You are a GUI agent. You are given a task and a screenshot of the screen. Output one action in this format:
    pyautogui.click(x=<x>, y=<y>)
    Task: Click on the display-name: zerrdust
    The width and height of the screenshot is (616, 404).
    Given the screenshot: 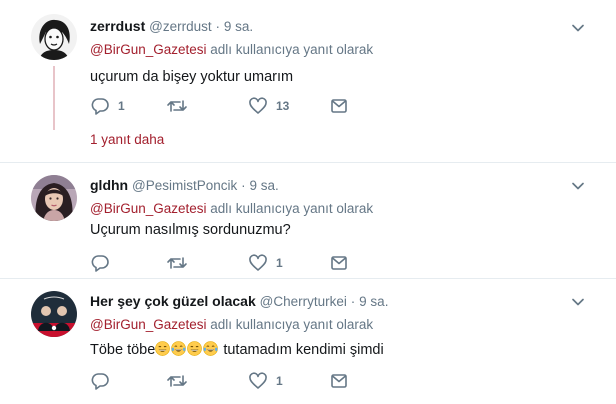 What is the action you would take?
    pyautogui.click(x=117, y=26)
    